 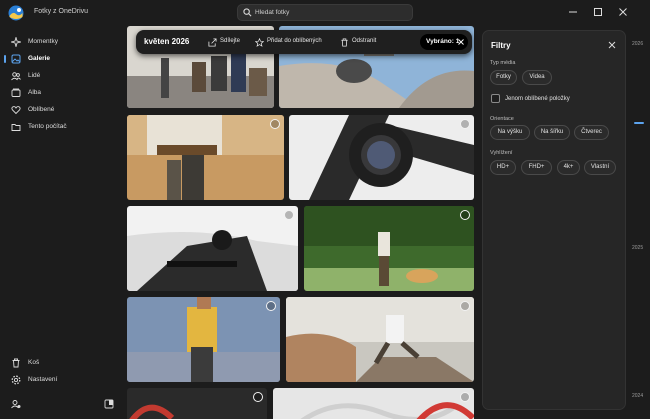 What do you see at coordinates (61, 41) in the screenshot?
I see `sidebar-item-momentky: Momentky` at bounding box center [61, 41].